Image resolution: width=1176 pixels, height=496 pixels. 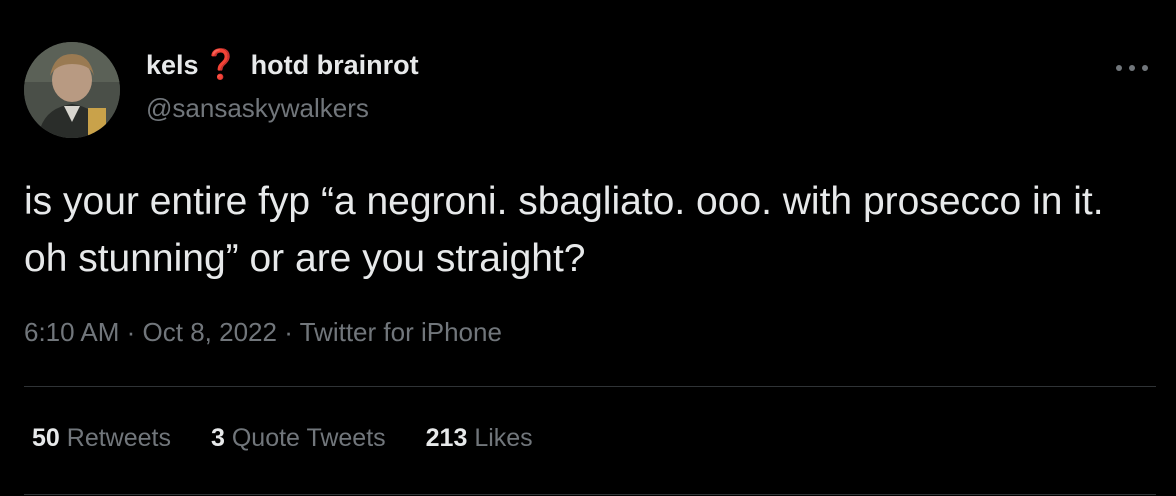 I want to click on author-handle: @sansaskywalkers, so click(x=257, y=108).